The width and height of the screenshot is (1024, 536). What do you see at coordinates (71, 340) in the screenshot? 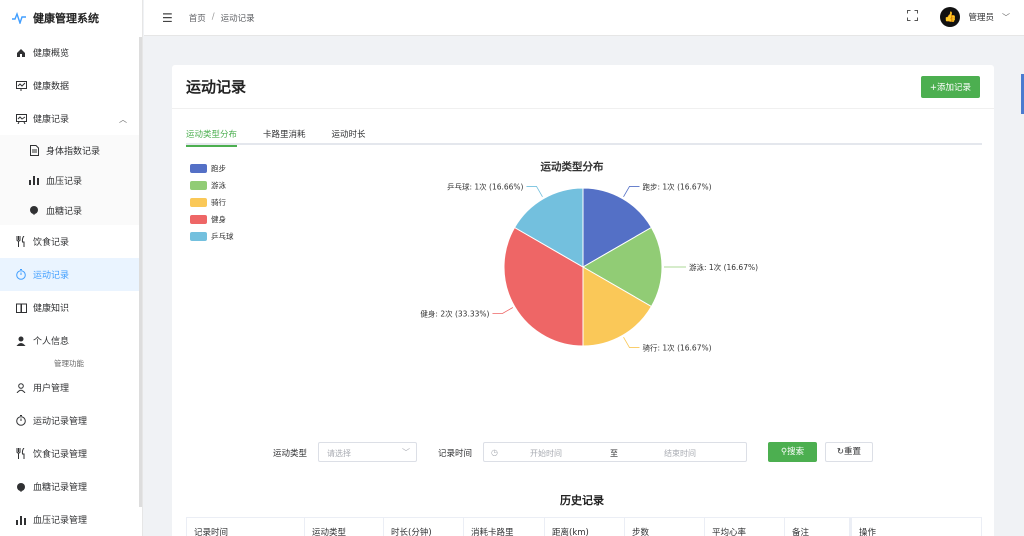
I see `sidebar-item-profile: 个人信息` at bounding box center [71, 340].